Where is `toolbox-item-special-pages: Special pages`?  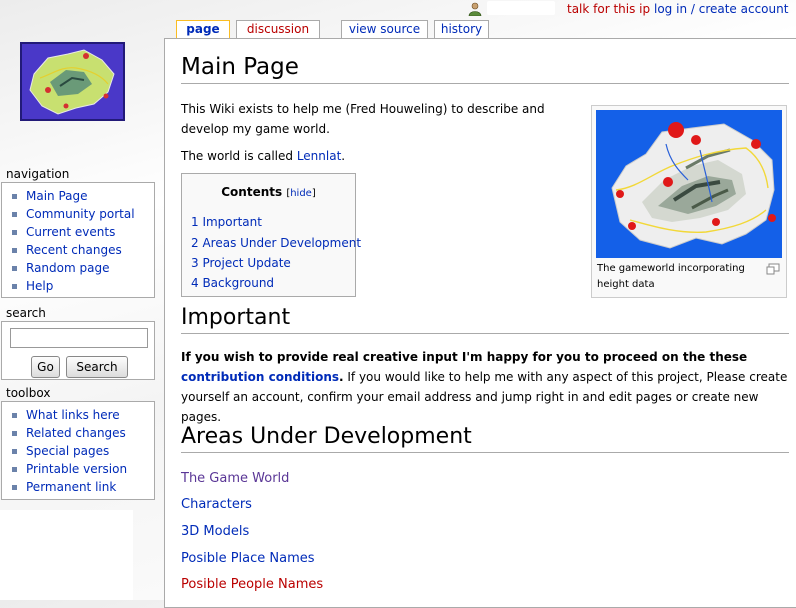 toolbox-item-special-pages: Special pages is located at coordinates (83, 452).